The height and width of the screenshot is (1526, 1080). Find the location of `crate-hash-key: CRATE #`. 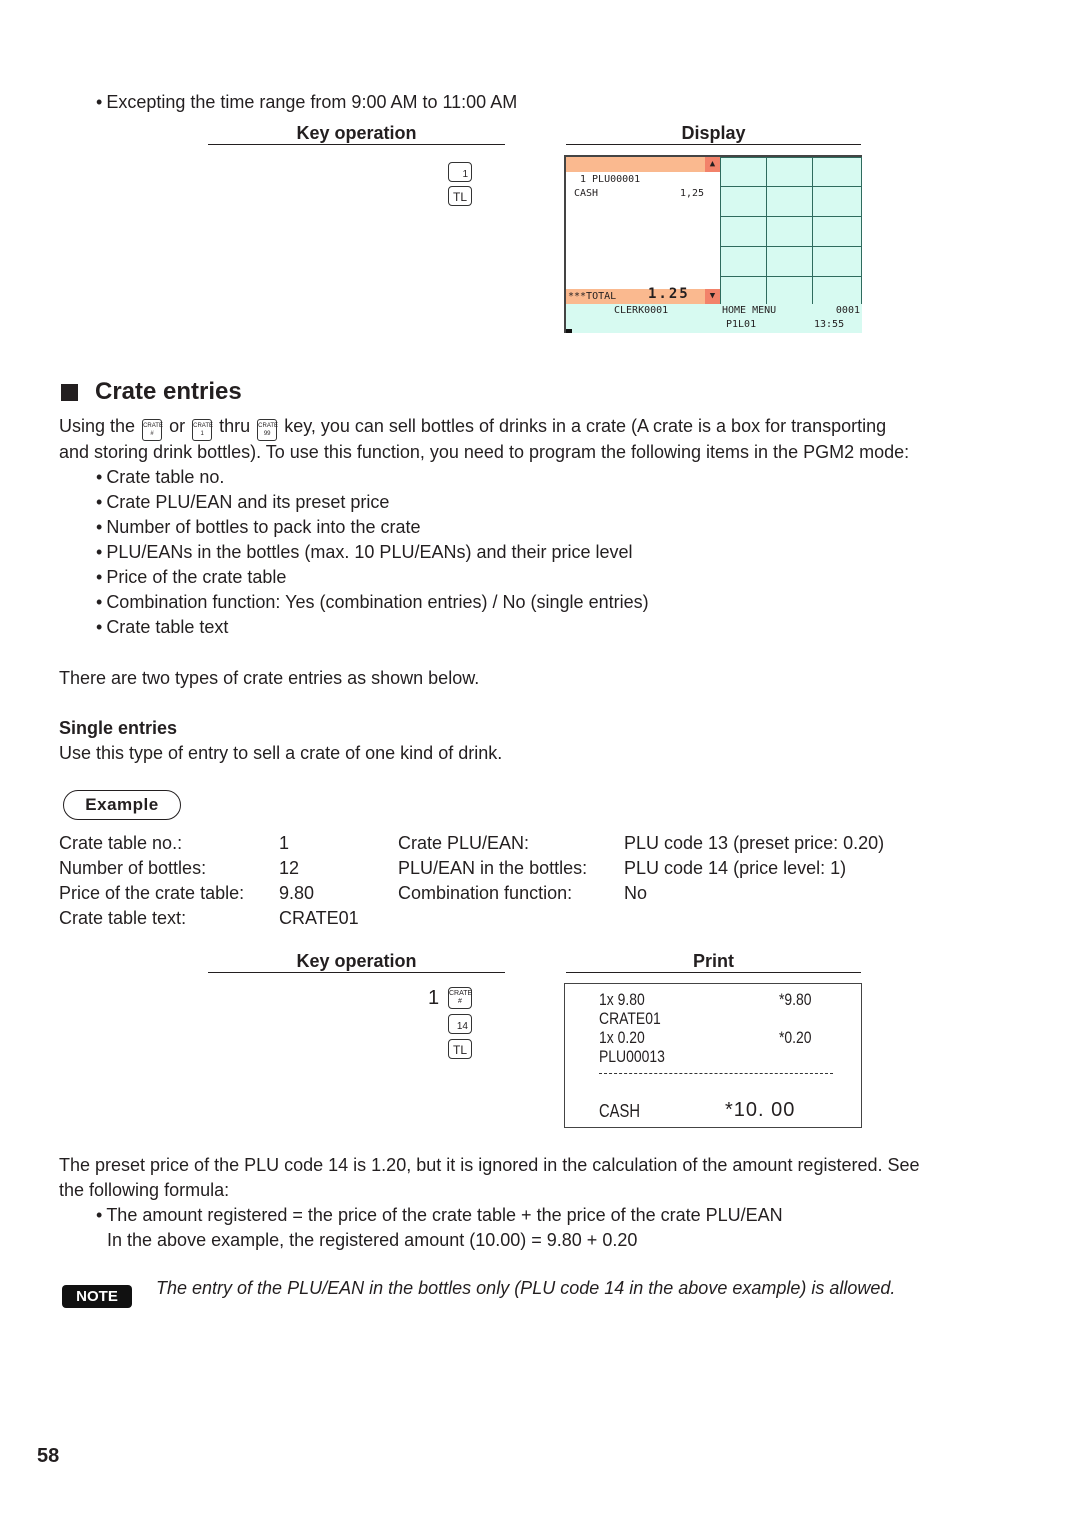

crate-hash-key: CRATE # is located at coordinates (460, 998).